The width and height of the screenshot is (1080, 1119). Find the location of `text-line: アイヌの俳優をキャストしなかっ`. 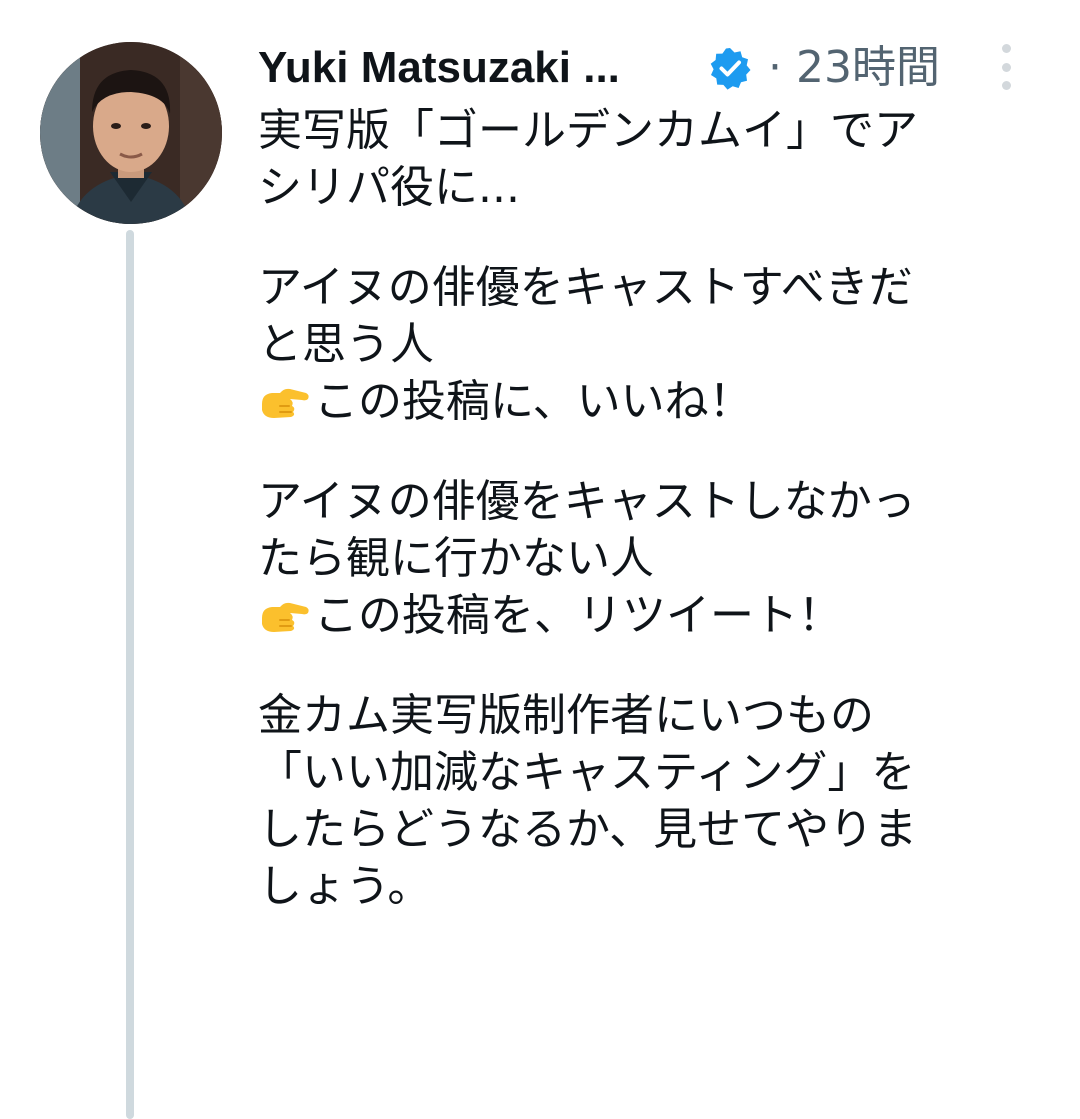

text-line: アイヌの俳優をキャストしなかっ is located at coordinates (587, 501).